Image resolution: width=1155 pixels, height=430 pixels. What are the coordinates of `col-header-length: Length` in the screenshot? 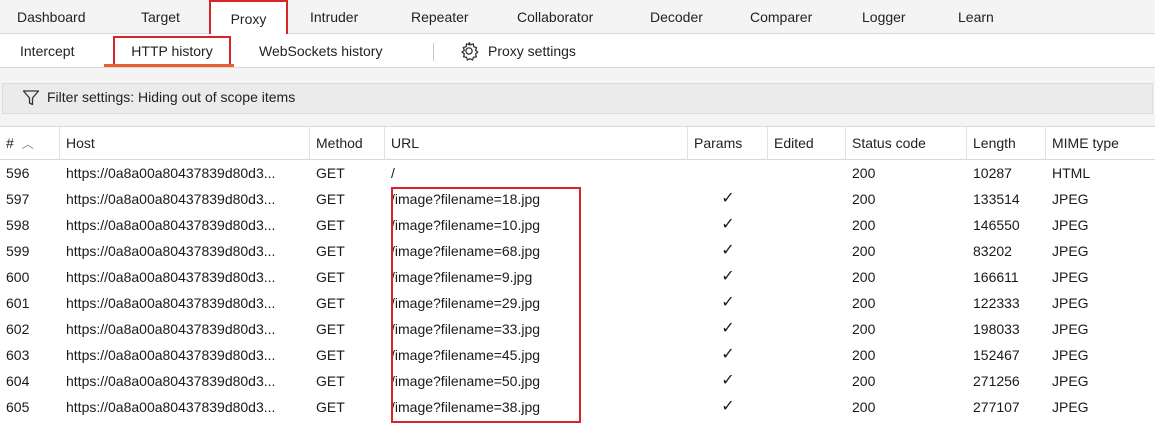 It's located at (1006, 143).